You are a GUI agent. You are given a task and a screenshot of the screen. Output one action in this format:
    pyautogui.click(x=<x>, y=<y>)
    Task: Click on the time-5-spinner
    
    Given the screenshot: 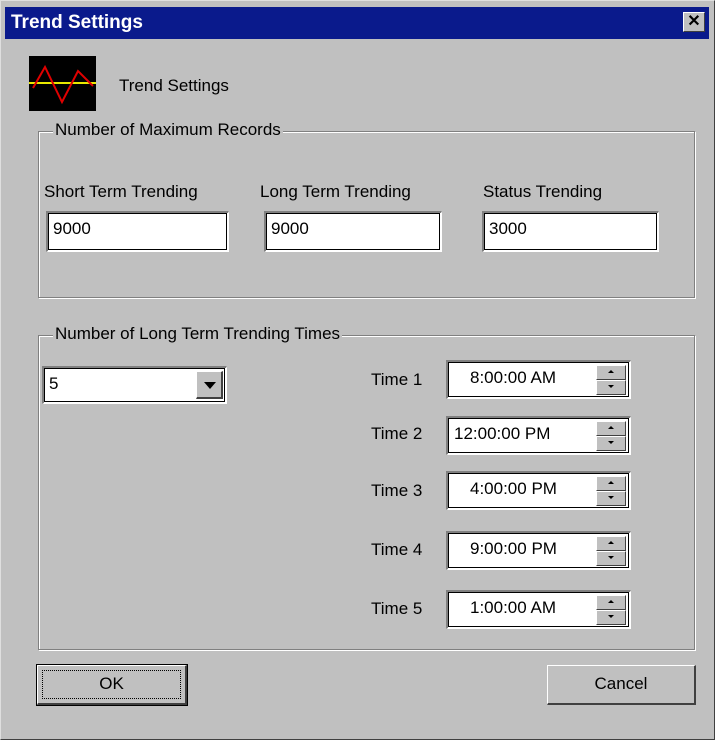 What is the action you would take?
    pyautogui.click(x=611, y=610)
    